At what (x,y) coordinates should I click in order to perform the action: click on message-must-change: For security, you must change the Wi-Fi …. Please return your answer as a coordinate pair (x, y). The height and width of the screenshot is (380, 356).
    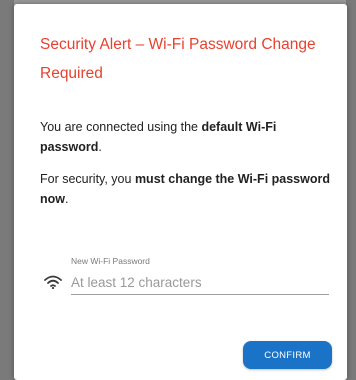
    Looking at the image, I should click on (185, 189).